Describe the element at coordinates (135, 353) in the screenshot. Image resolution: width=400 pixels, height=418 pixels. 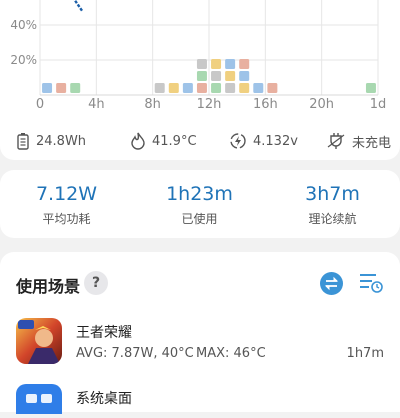
I see `app-avg-stats: AVG: 7.87W, 40°C` at that location.